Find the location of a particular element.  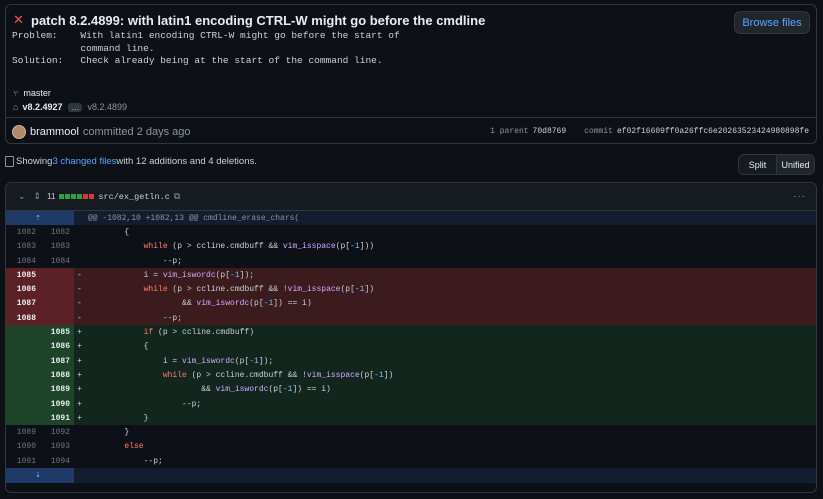

code-text: && vim_iswordc(p[-1]) == i) is located at coordinates (199, 304).